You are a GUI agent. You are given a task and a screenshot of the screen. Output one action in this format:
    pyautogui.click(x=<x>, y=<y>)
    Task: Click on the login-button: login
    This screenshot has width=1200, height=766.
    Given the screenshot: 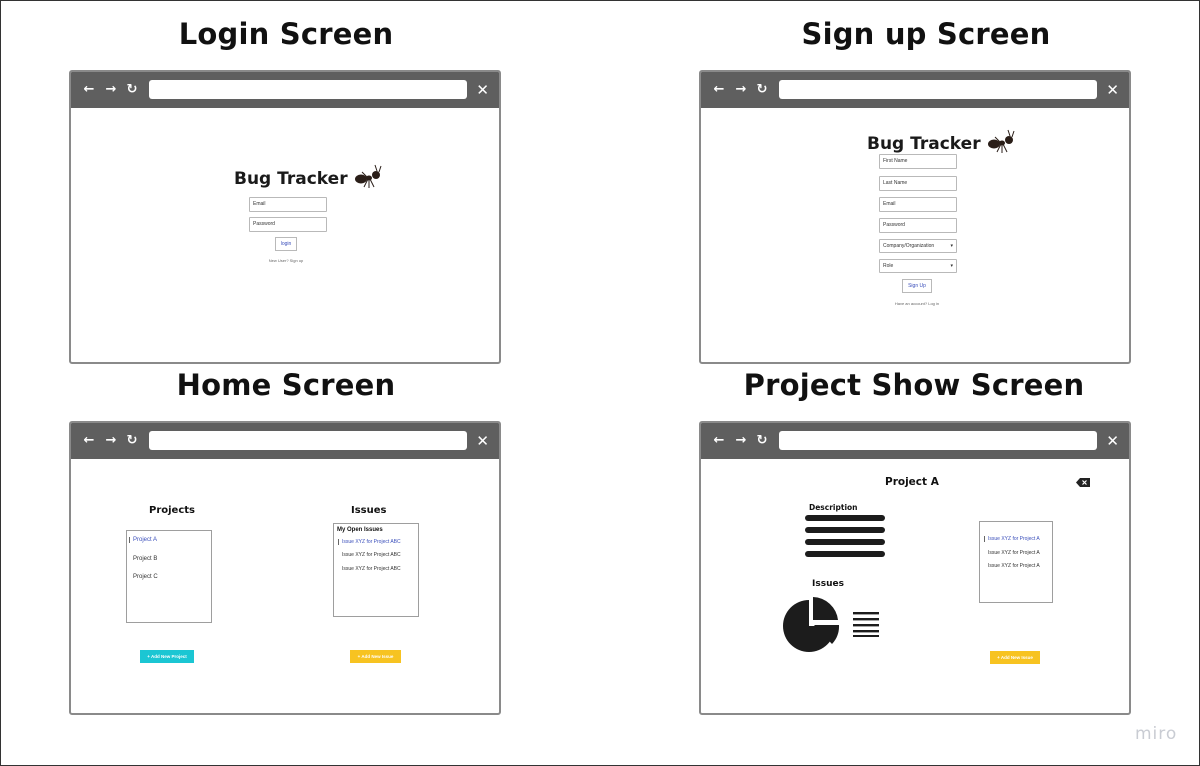 What is the action you would take?
    pyautogui.click(x=286, y=244)
    